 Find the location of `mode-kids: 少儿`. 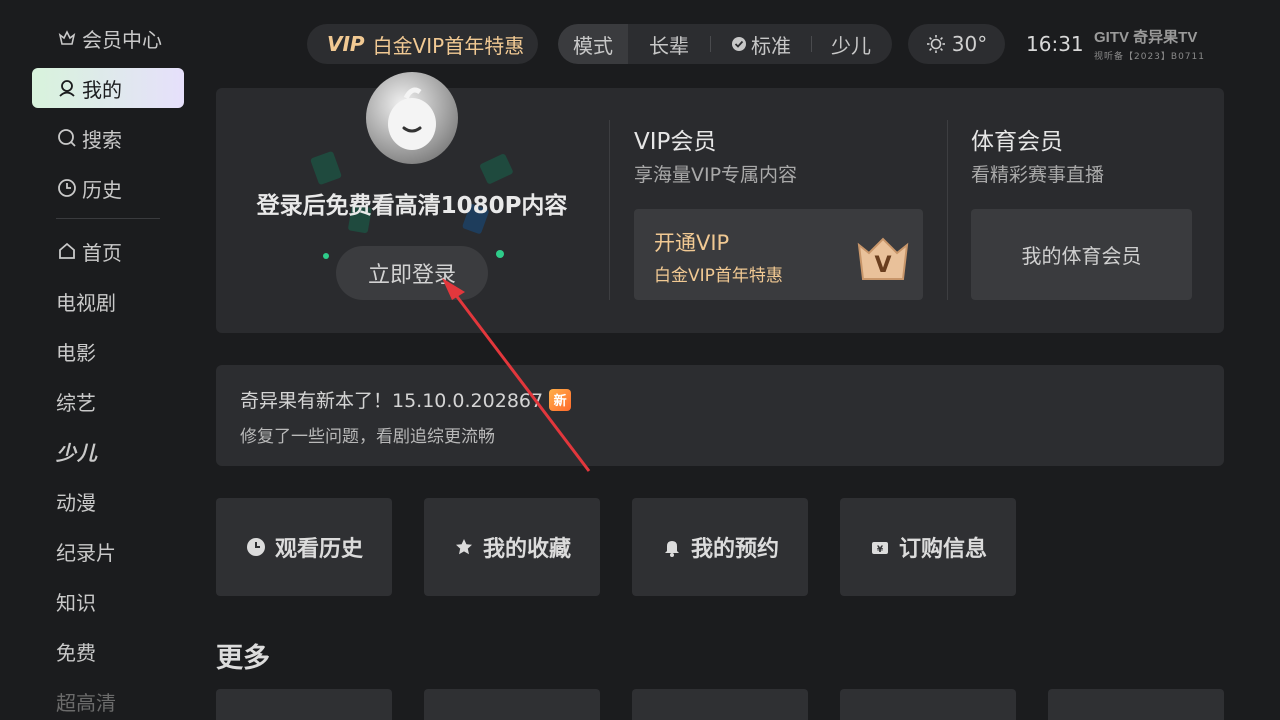

mode-kids: 少儿 is located at coordinates (851, 44).